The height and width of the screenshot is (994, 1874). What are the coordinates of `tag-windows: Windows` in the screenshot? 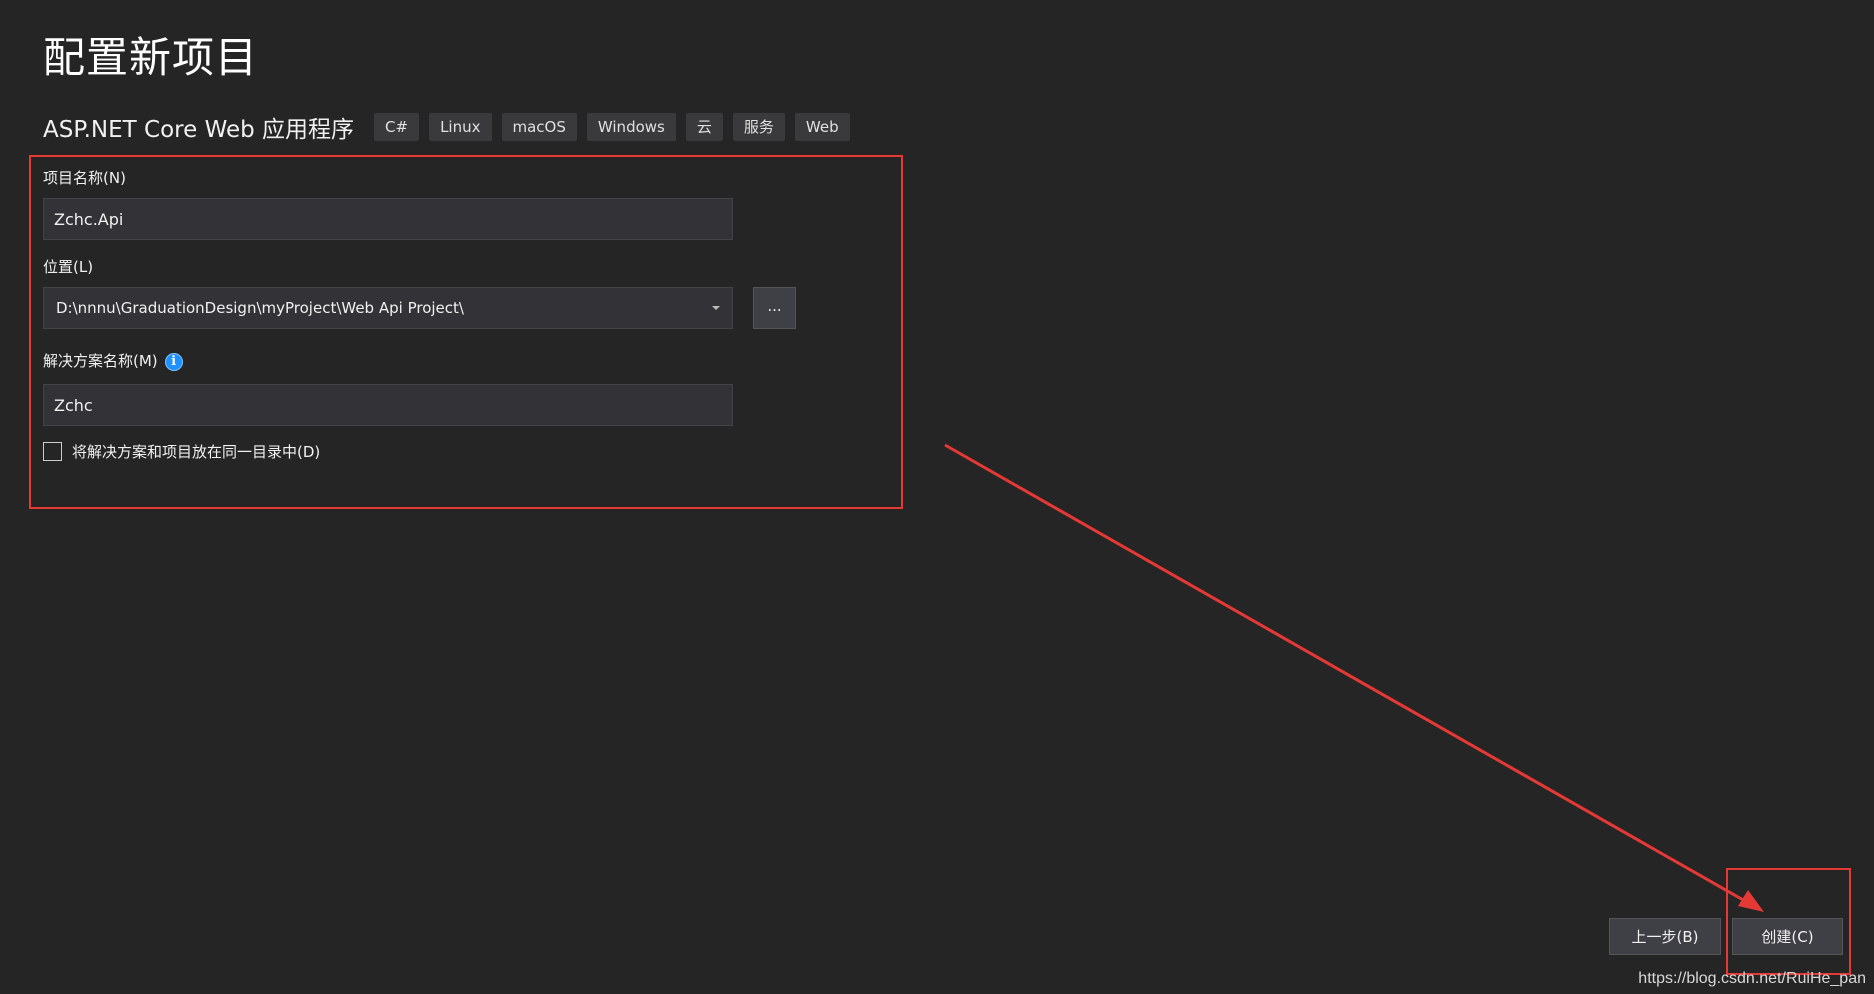 It's located at (631, 127).